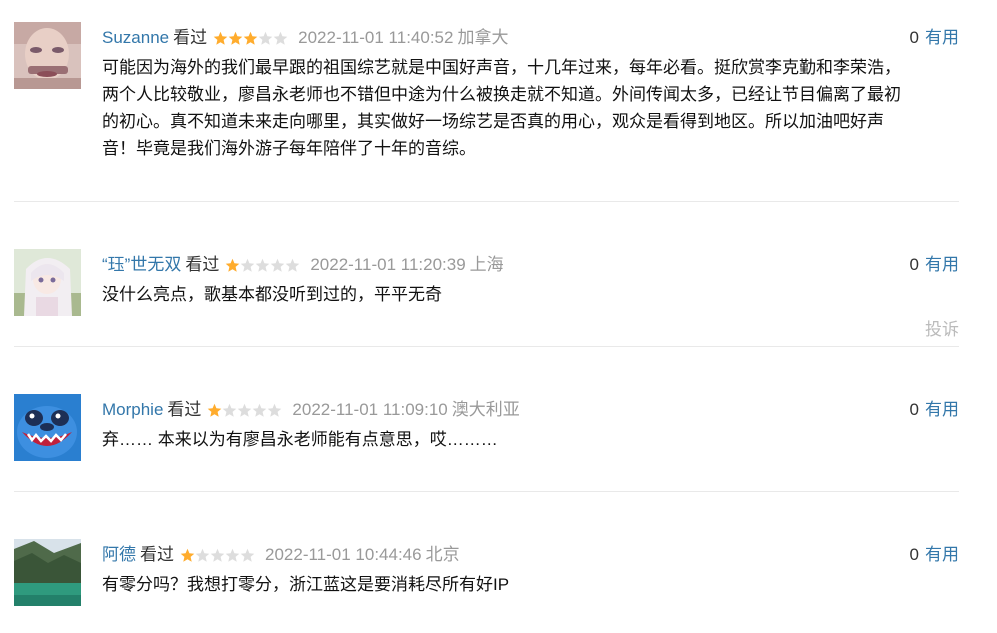  I want to click on comment-location: 澳大利亚, so click(485, 409).